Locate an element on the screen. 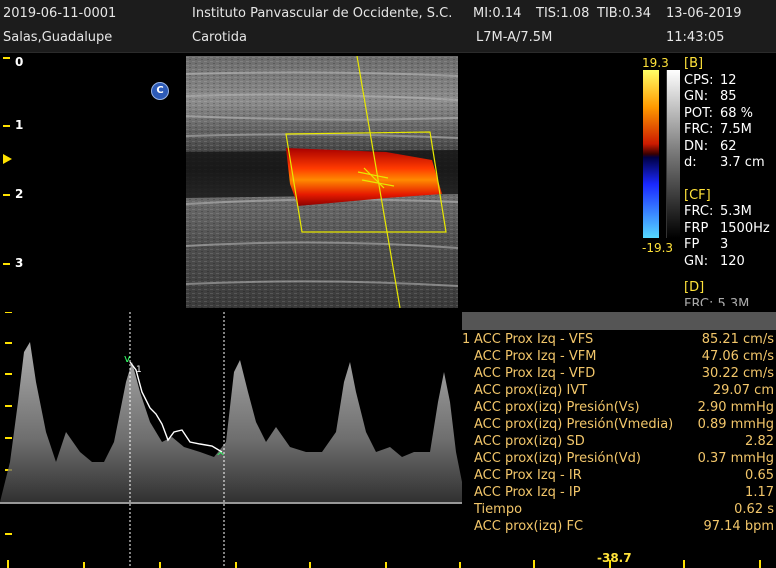 This screenshot has height=568, width=776. doppler-scale-readout: -38.7 is located at coordinates (614, 558).